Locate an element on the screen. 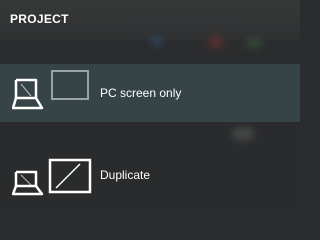  pc-screen-only-icon is located at coordinates (50, 90).